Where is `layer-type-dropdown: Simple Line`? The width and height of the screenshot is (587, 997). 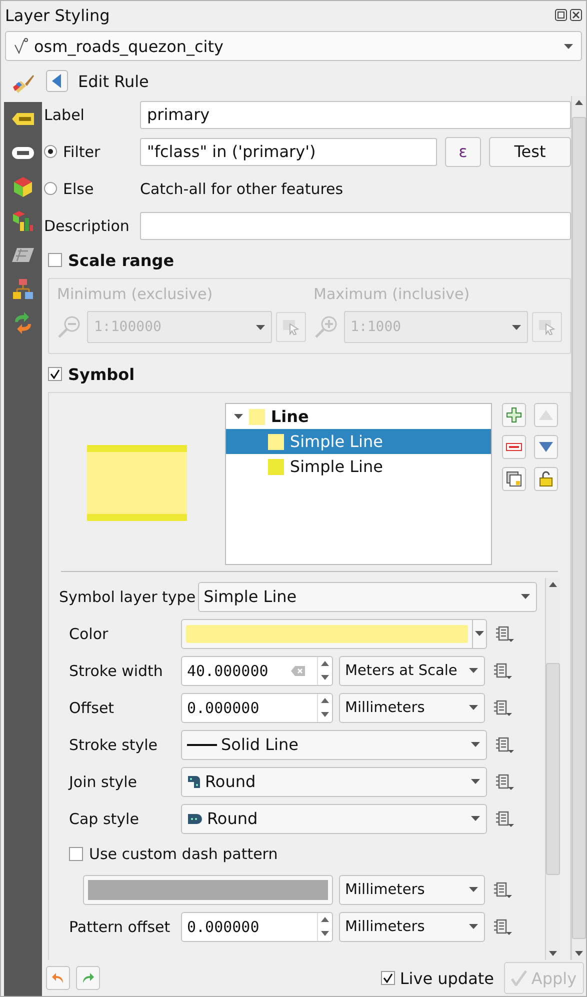 layer-type-dropdown: Simple Line is located at coordinates (367, 597).